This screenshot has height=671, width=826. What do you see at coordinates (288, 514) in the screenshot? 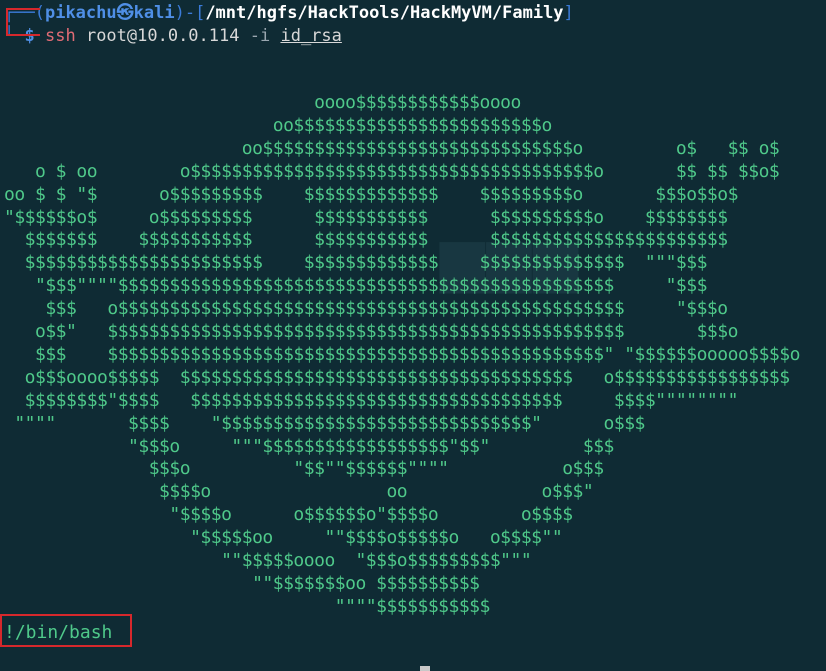
I see `banner-line: "$$$$o o$$$$$$o"$$$$o o$$$$` at bounding box center [288, 514].